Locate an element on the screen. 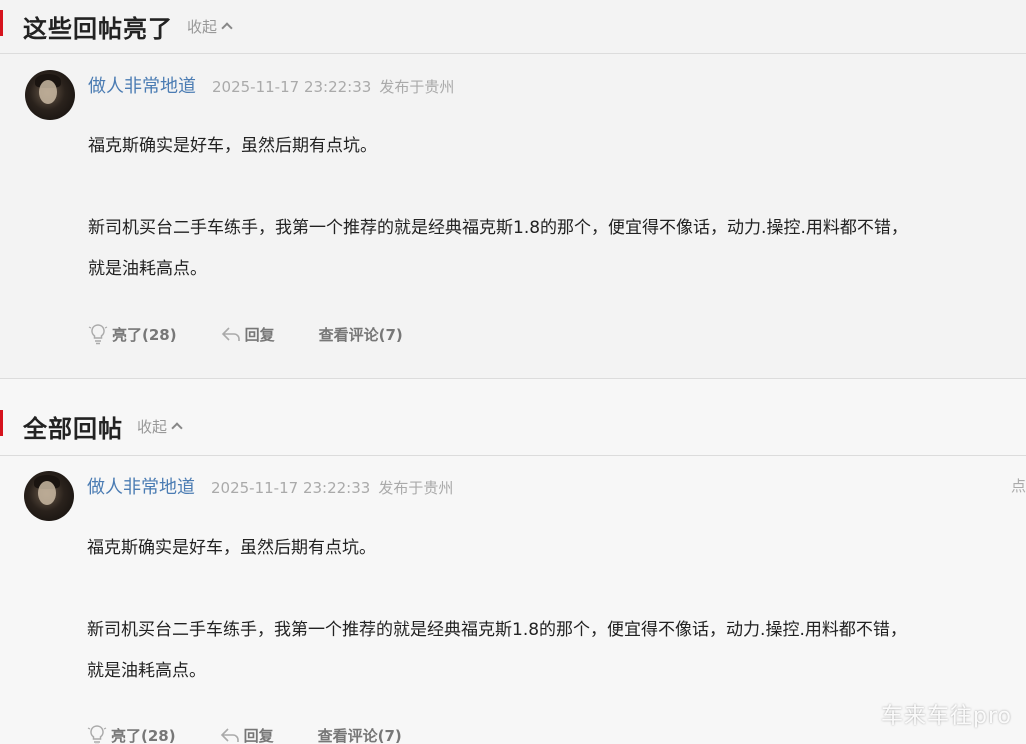 The image size is (1026, 744). all-section-header: 全部回帖 收起 is located at coordinates (513, 426).